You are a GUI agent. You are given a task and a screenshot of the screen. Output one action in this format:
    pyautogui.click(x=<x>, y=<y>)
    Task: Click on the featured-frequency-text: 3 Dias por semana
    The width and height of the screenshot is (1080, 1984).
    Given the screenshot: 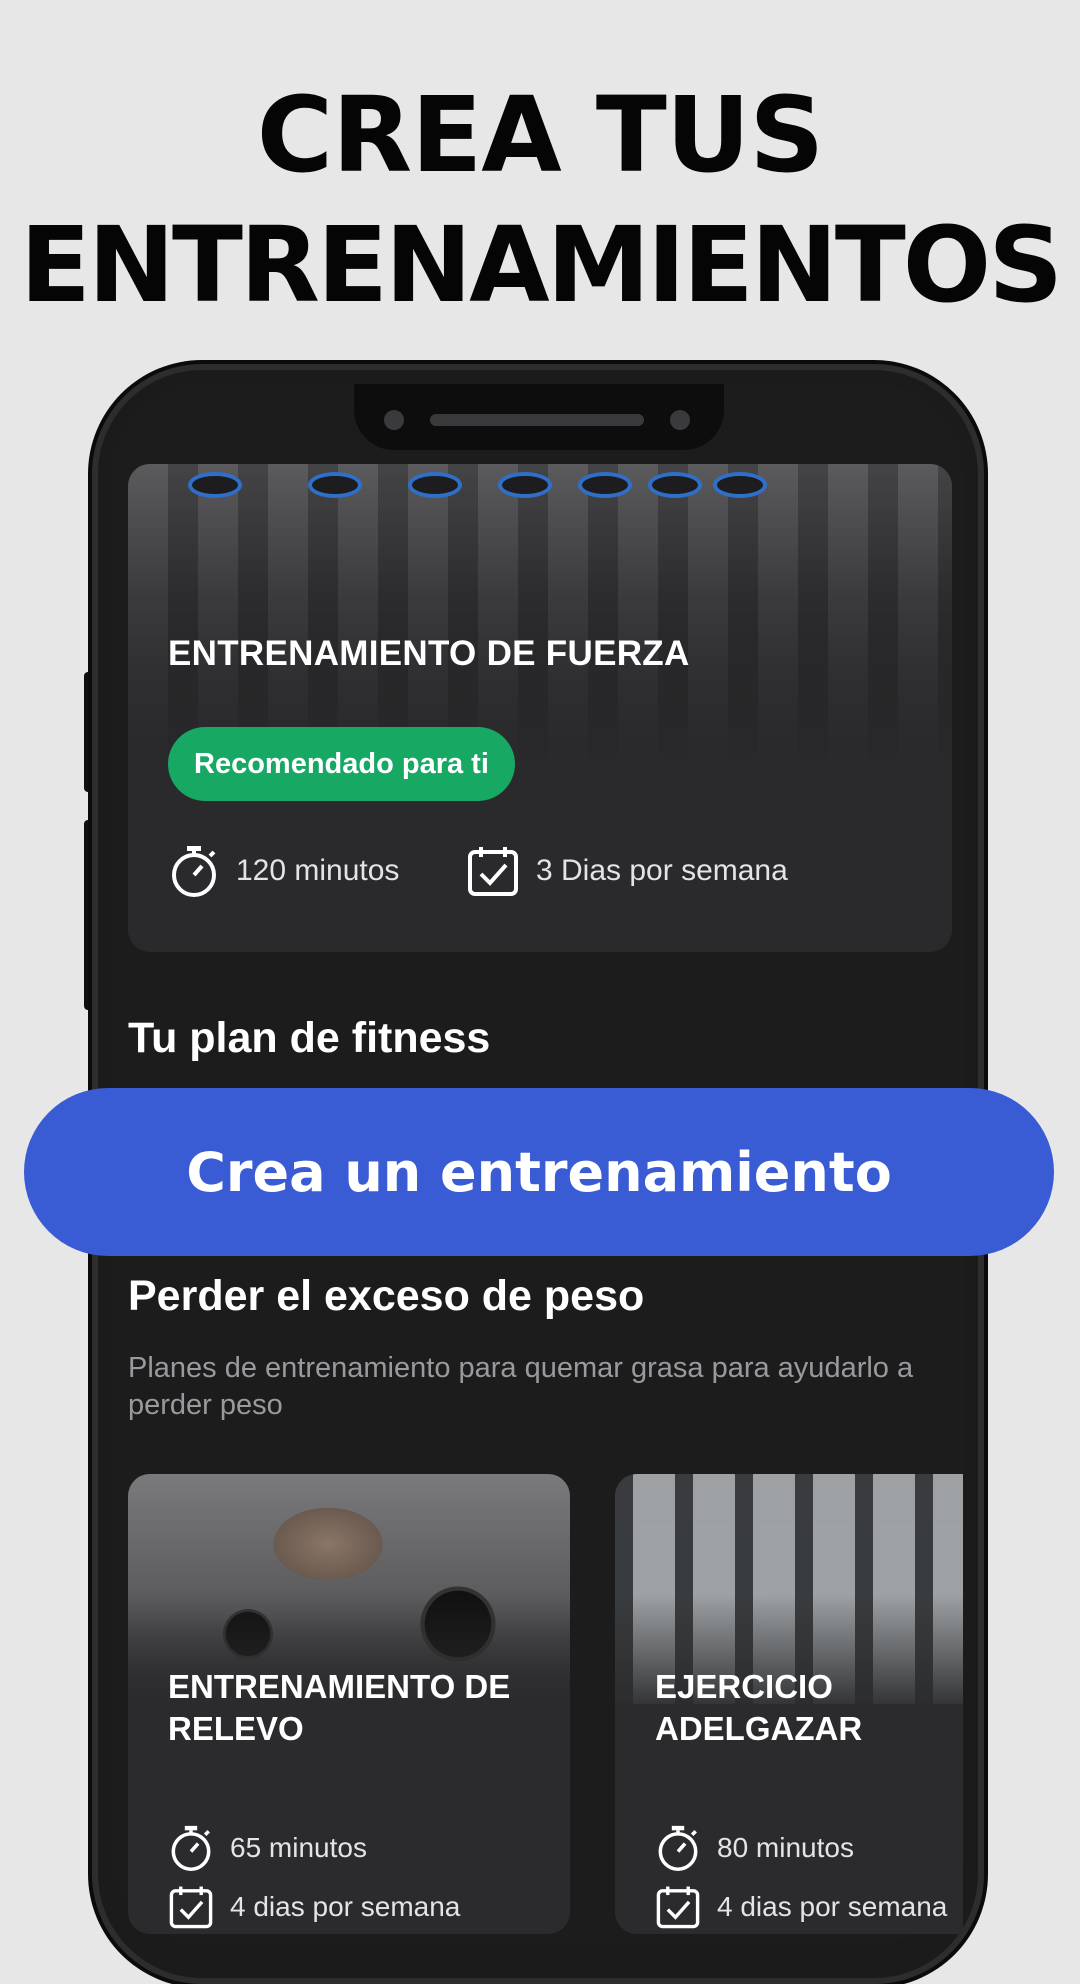 What is the action you would take?
    pyautogui.click(x=662, y=870)
    